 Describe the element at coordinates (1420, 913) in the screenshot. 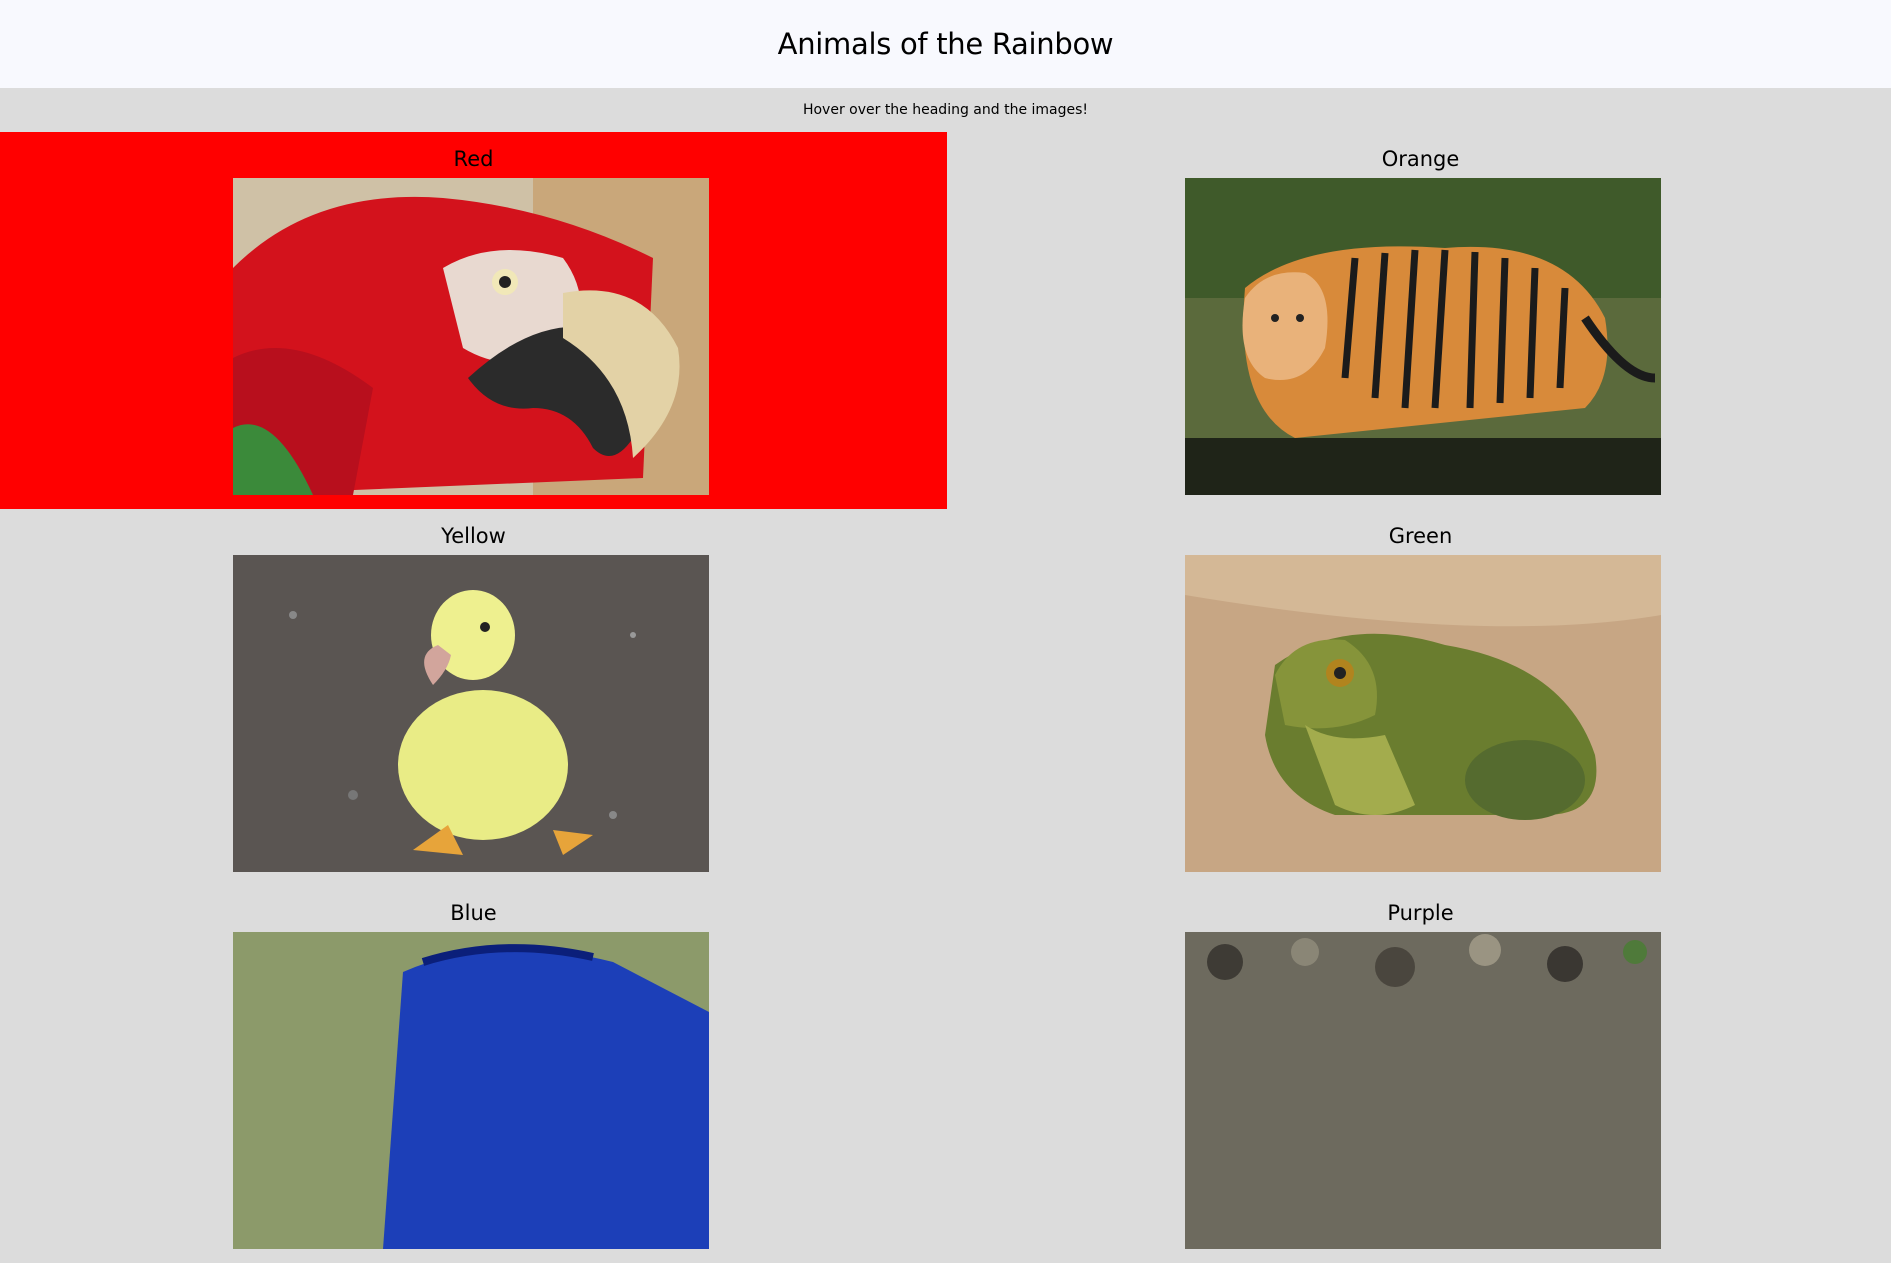

I see `card-heading: Purple` at that location.